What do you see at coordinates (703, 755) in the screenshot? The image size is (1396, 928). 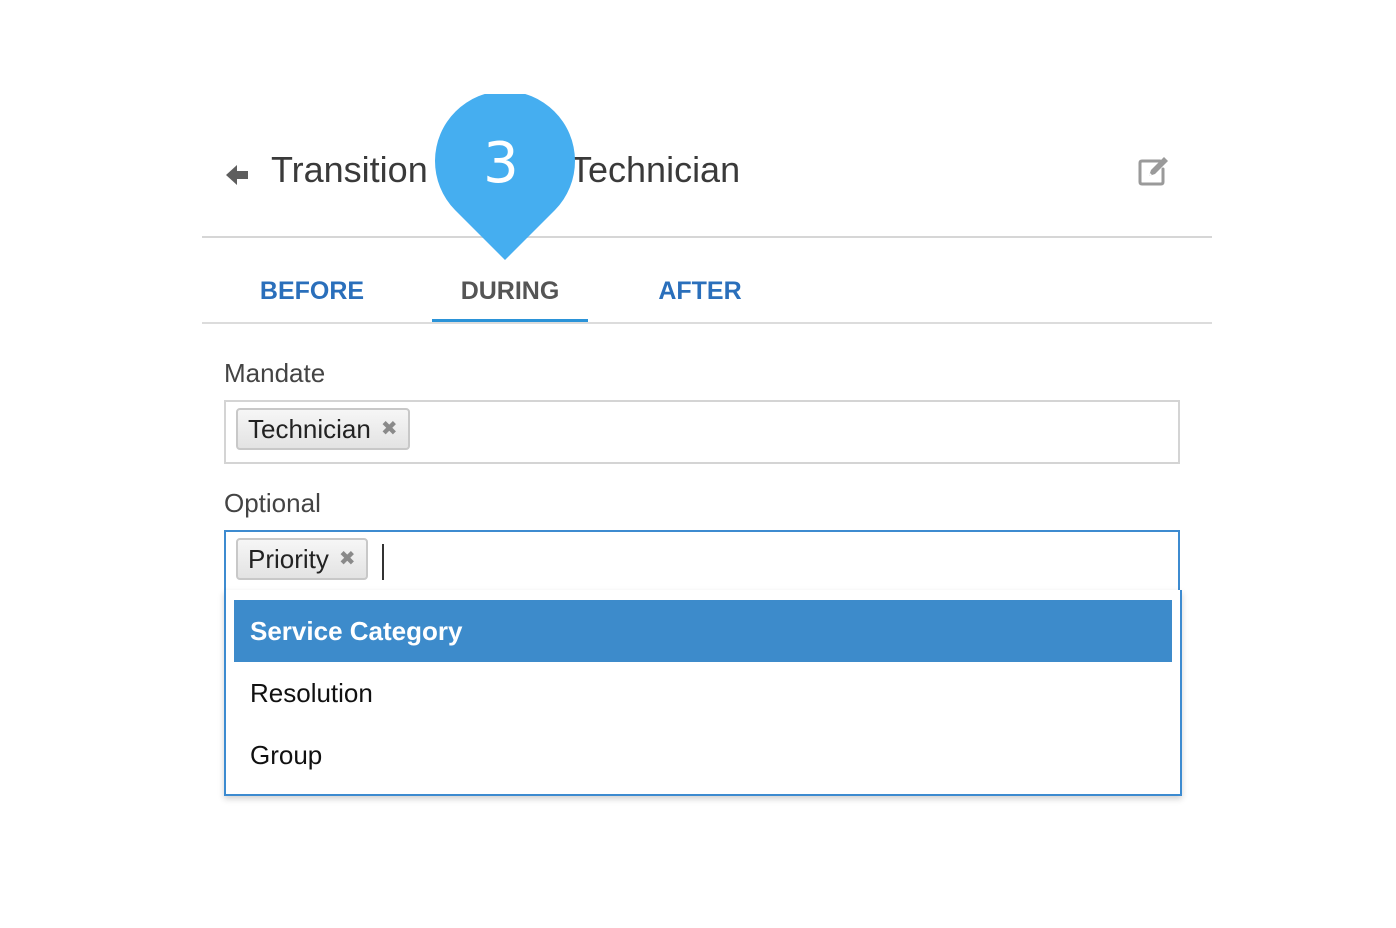 I see `dropdown-option-group: Group` at bounding box center [703, 755].